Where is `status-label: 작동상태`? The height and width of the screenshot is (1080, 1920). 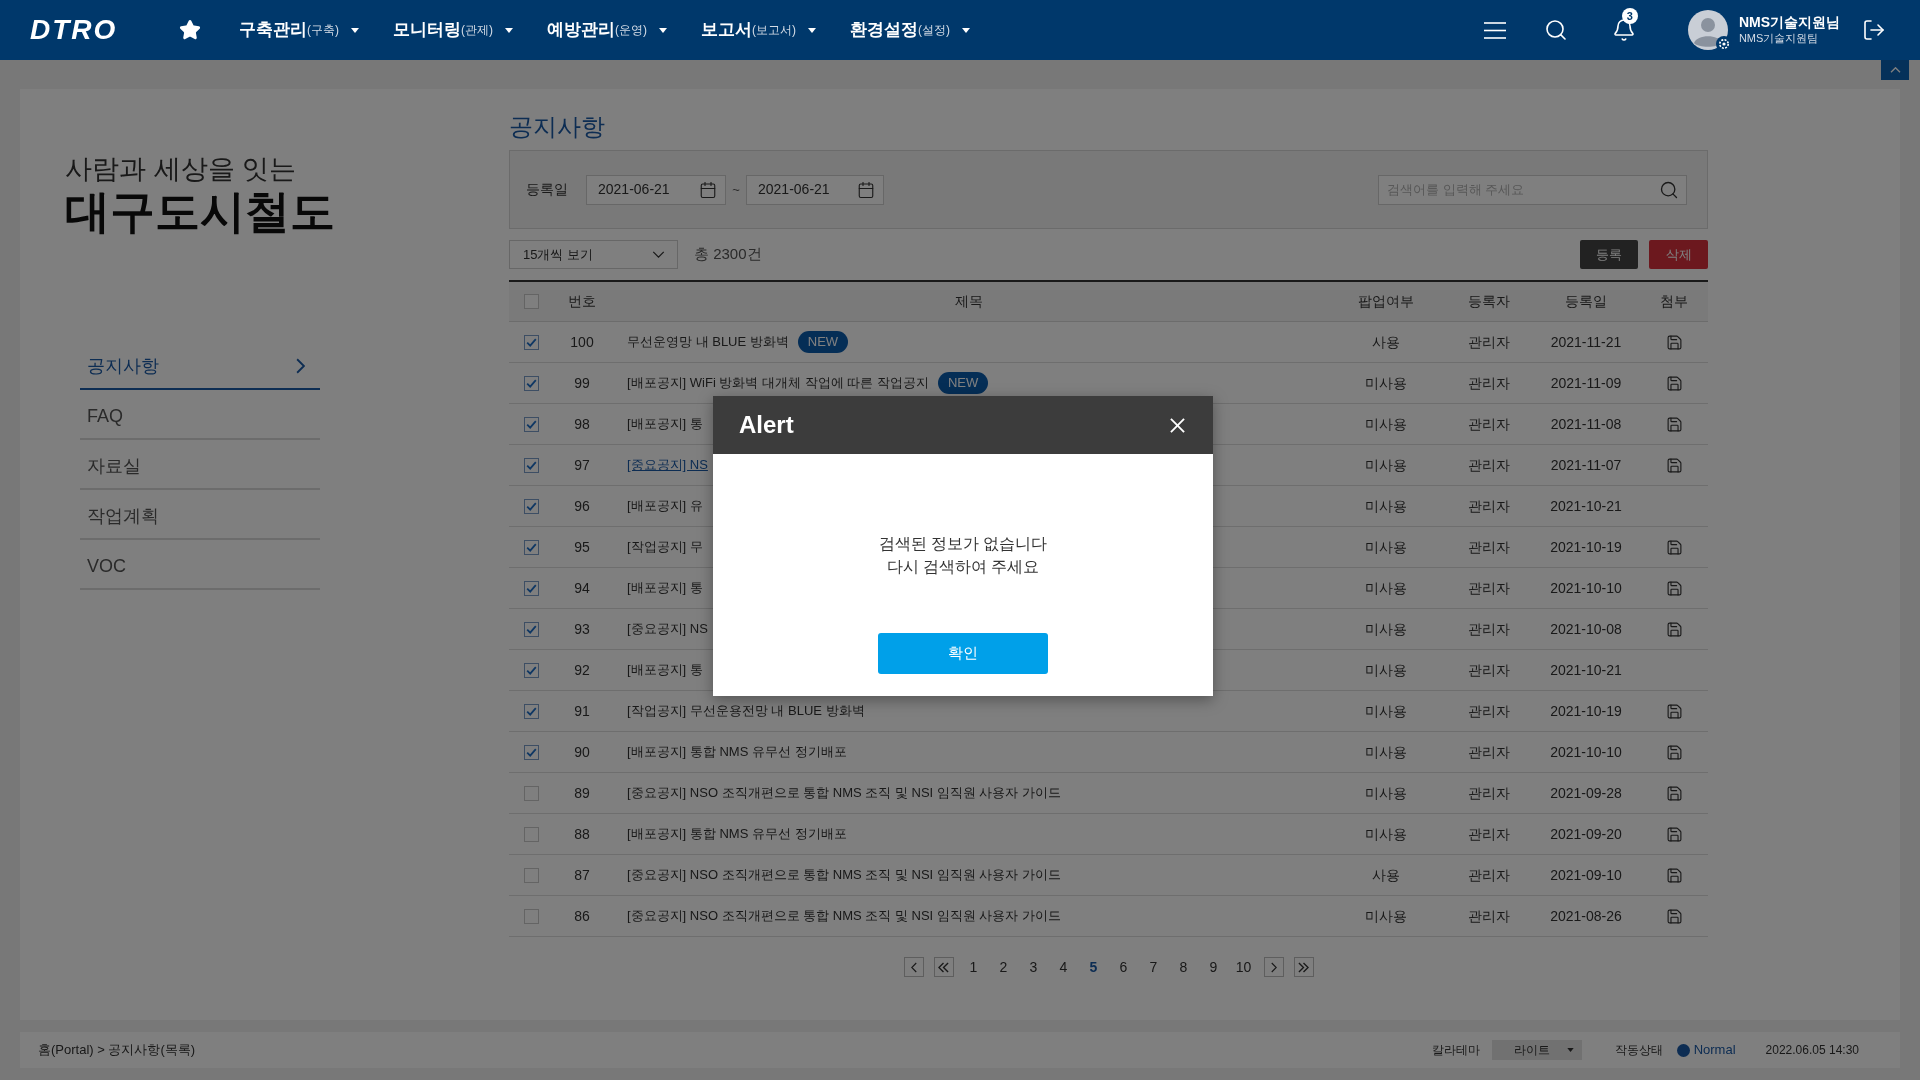 status-label: 작동상태 is located at coordinates (1638, 1050).